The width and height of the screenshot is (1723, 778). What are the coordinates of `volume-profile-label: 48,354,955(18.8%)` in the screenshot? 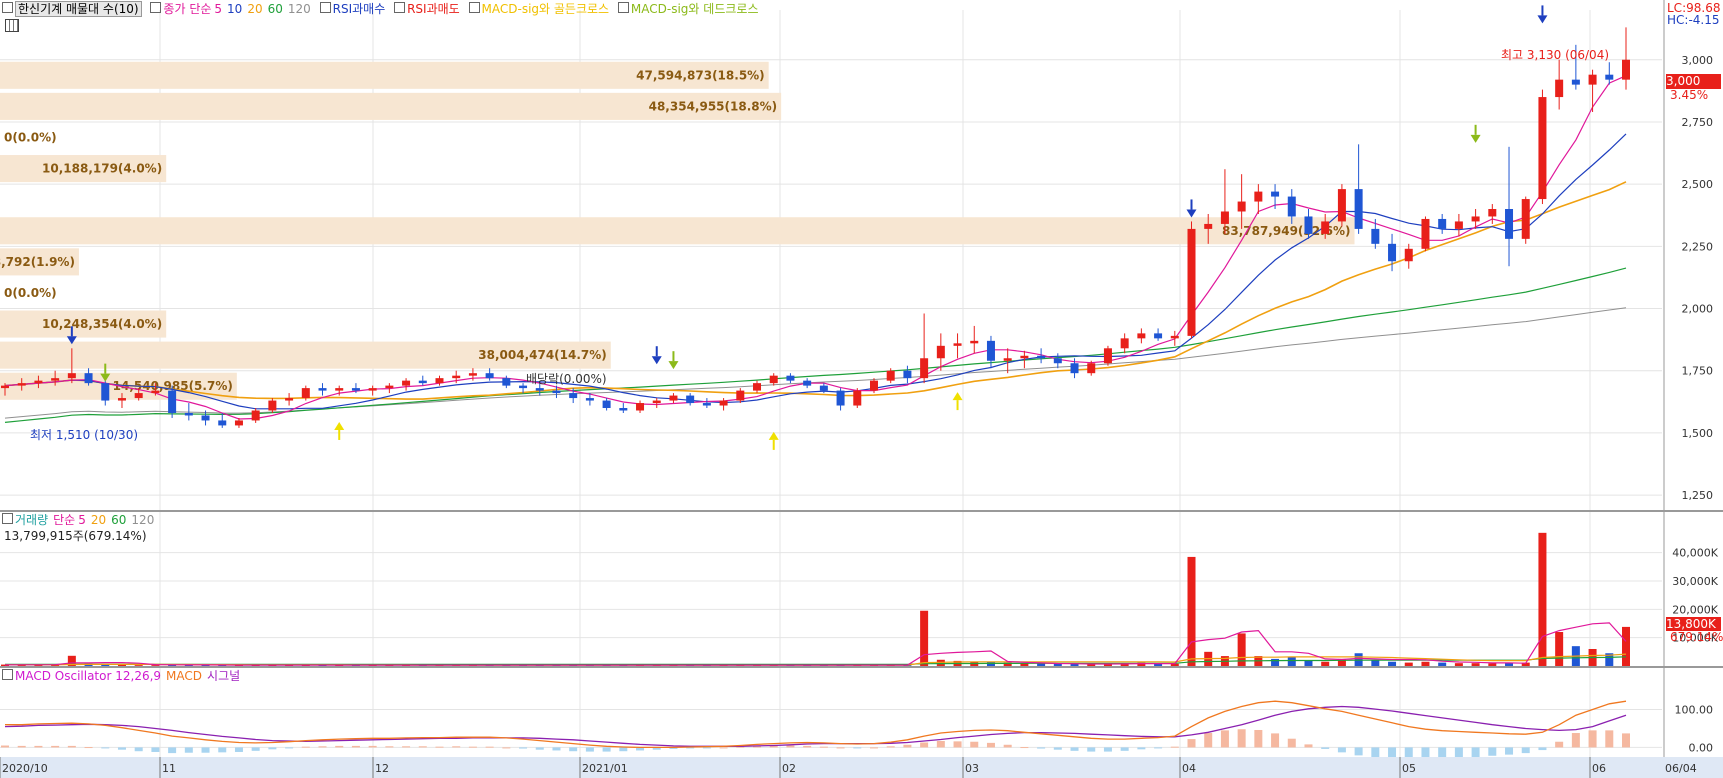 It's located at (713, 106).